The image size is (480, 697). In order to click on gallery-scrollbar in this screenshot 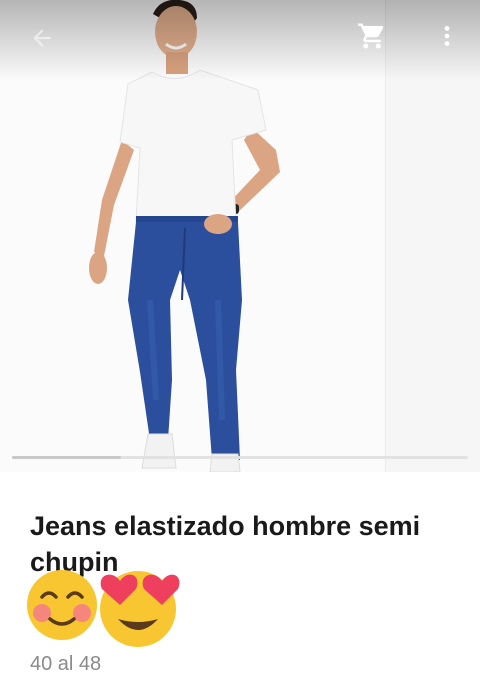, I will do `click(240, 457)`.